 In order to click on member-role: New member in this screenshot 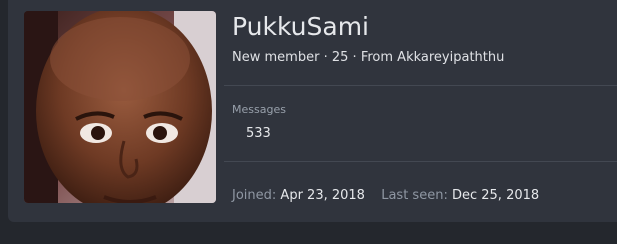, I will do `click(276, 57)`.